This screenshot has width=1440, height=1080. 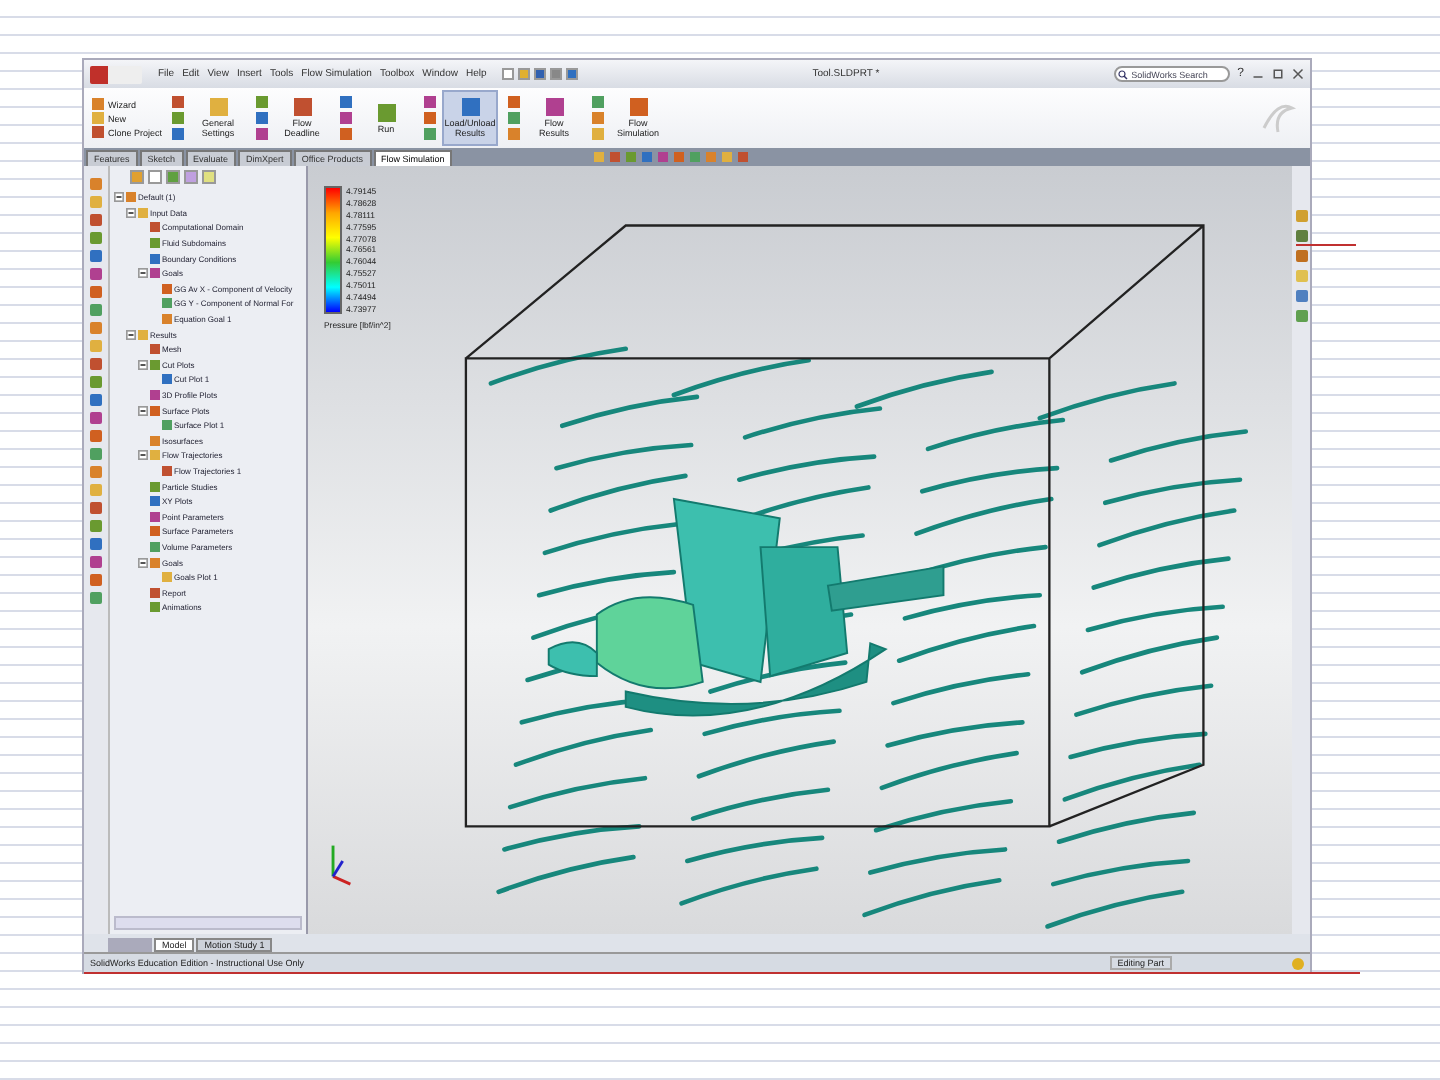 What do you see at coordinates (341, 865) in the screenshot?
I see `axis-triad-icon` at bounding box center [341, 865].